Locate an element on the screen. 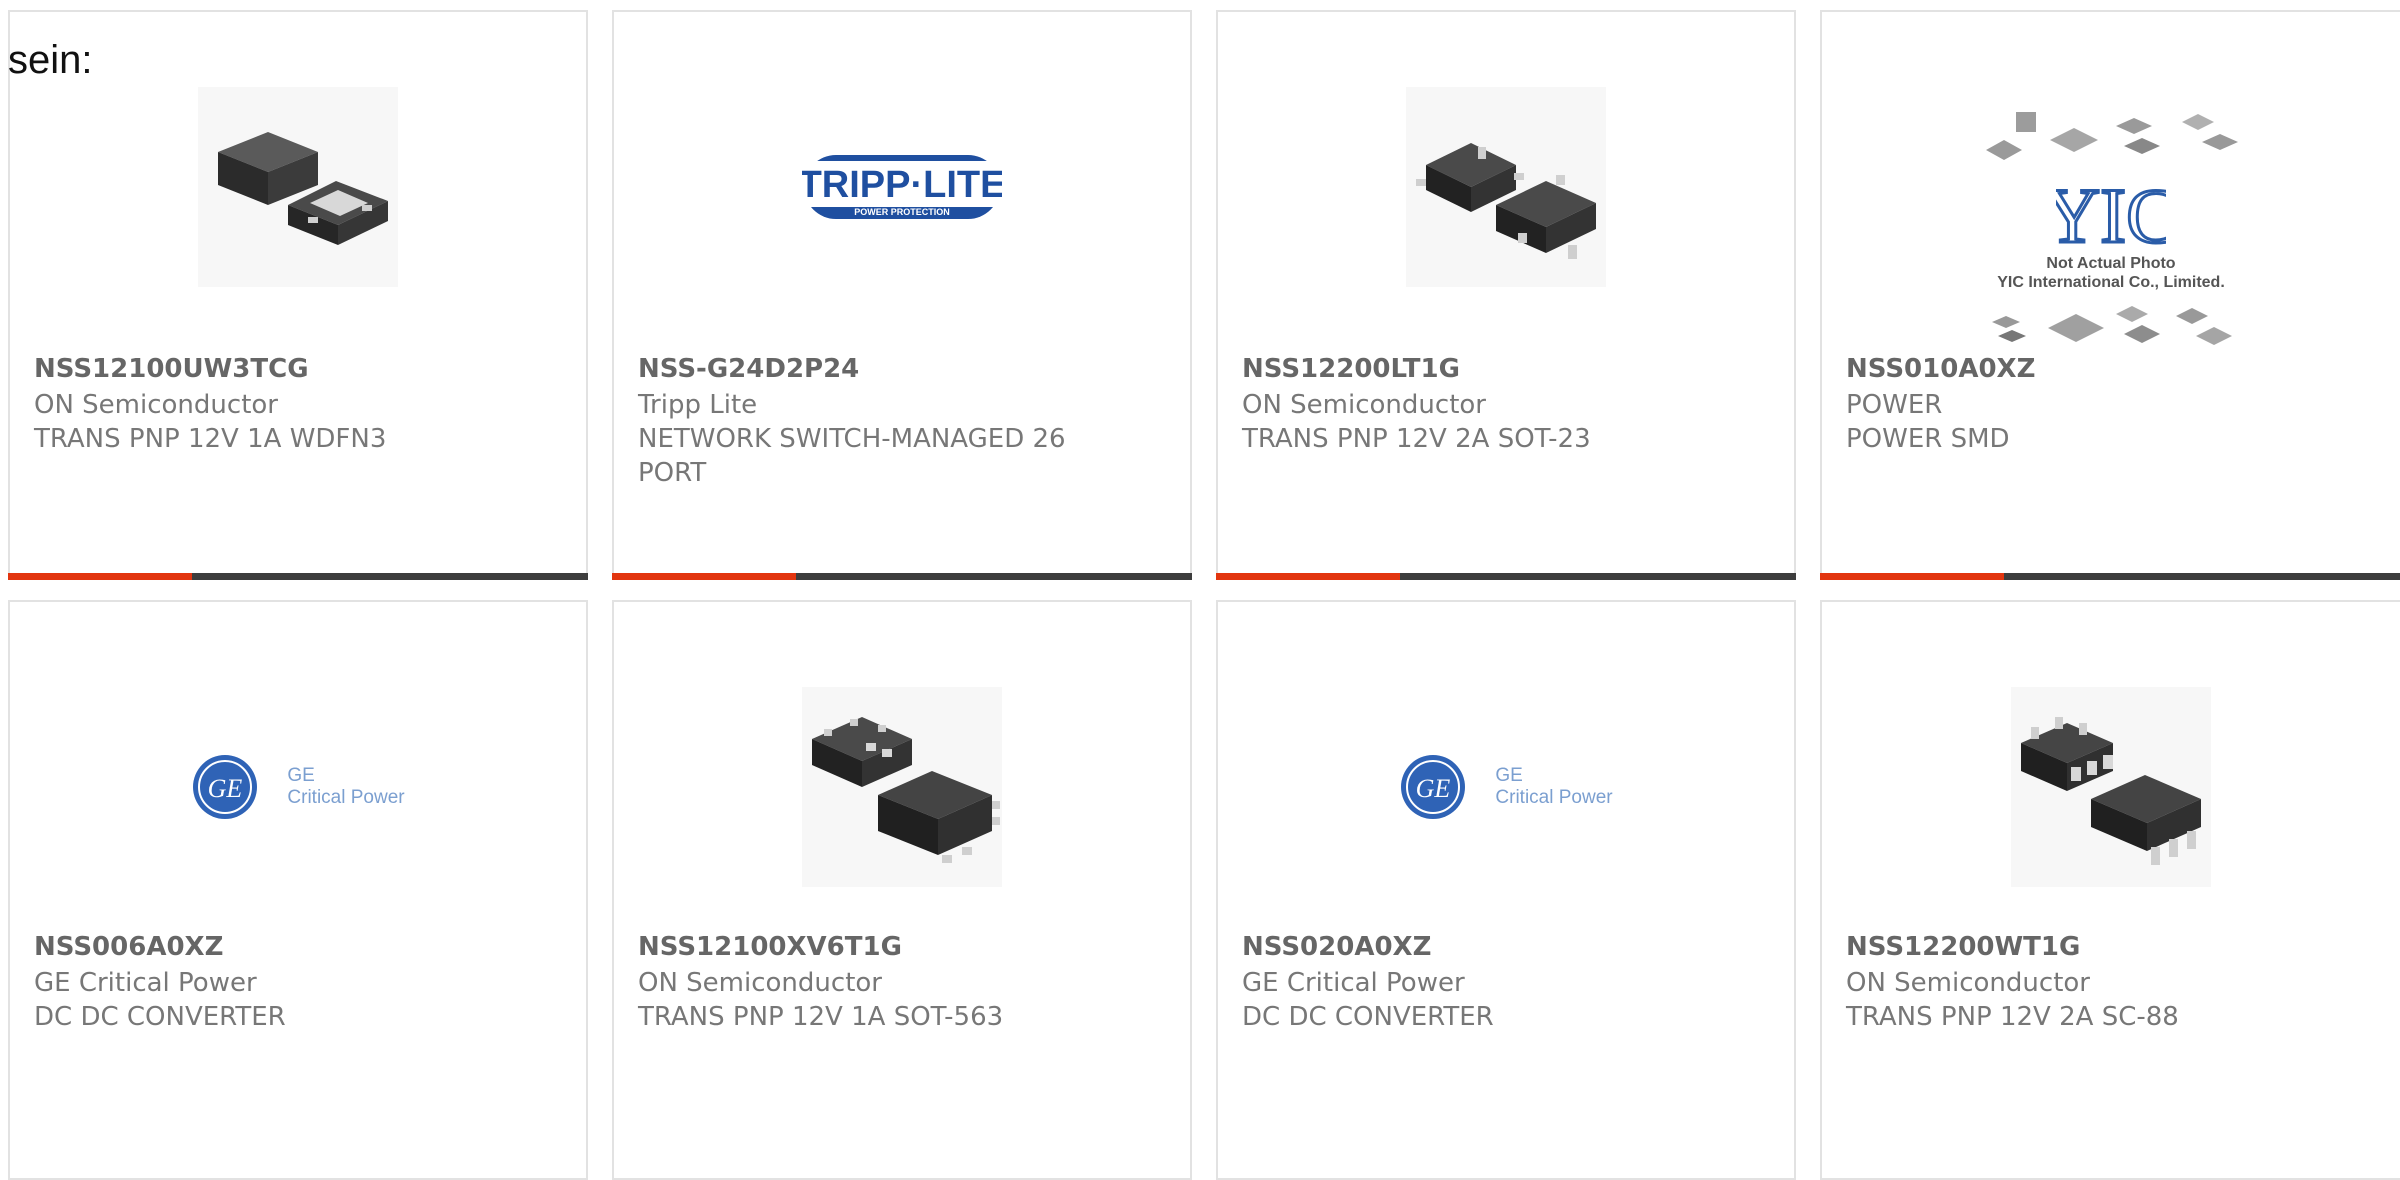  tripp-lite-brand: TRIPP·LITE is located at coordinates (902, 185).